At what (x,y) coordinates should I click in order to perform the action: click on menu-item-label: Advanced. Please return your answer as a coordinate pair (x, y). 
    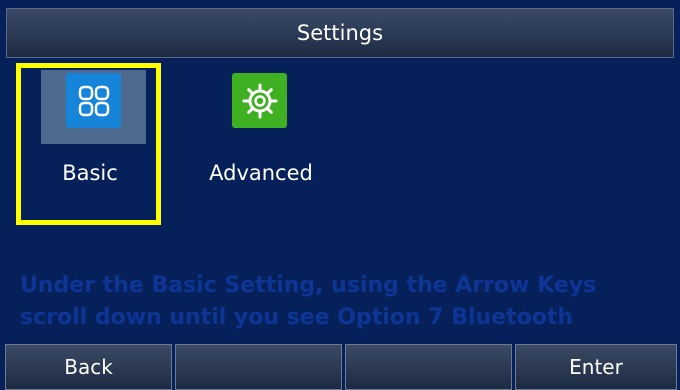
    Looking at the image, I should click on (261, 173).